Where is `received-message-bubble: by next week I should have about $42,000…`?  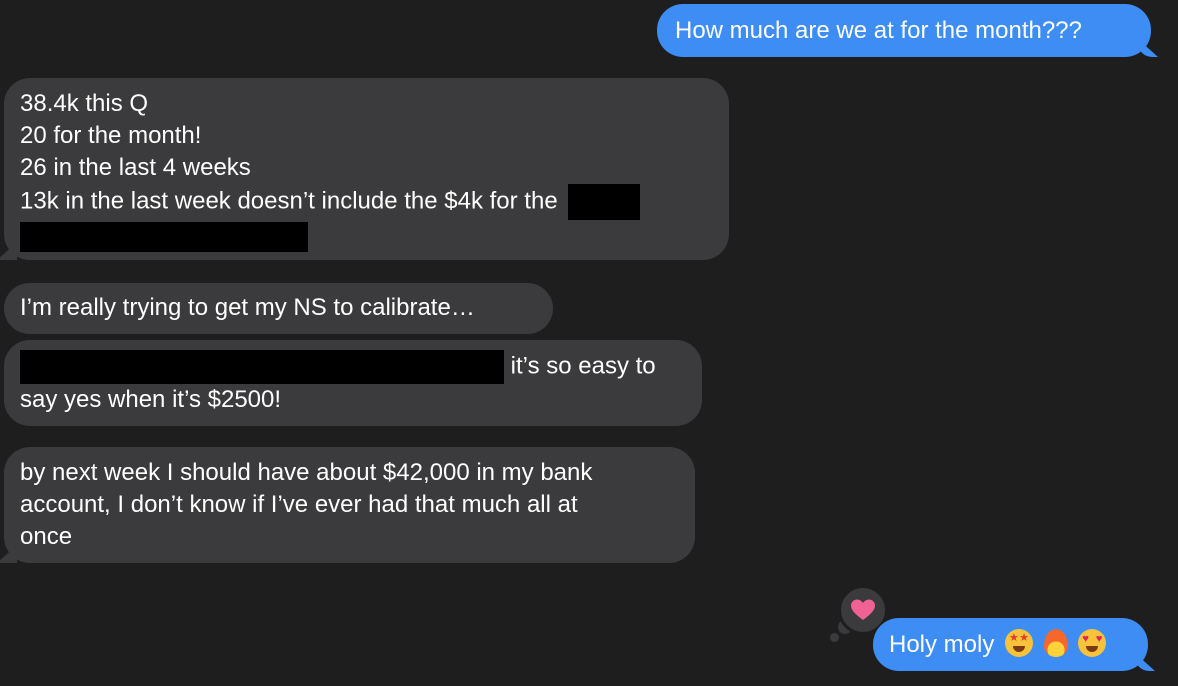
received-message-bubble: by next week I should have about $42,000… is located at coordinates (349, 505).